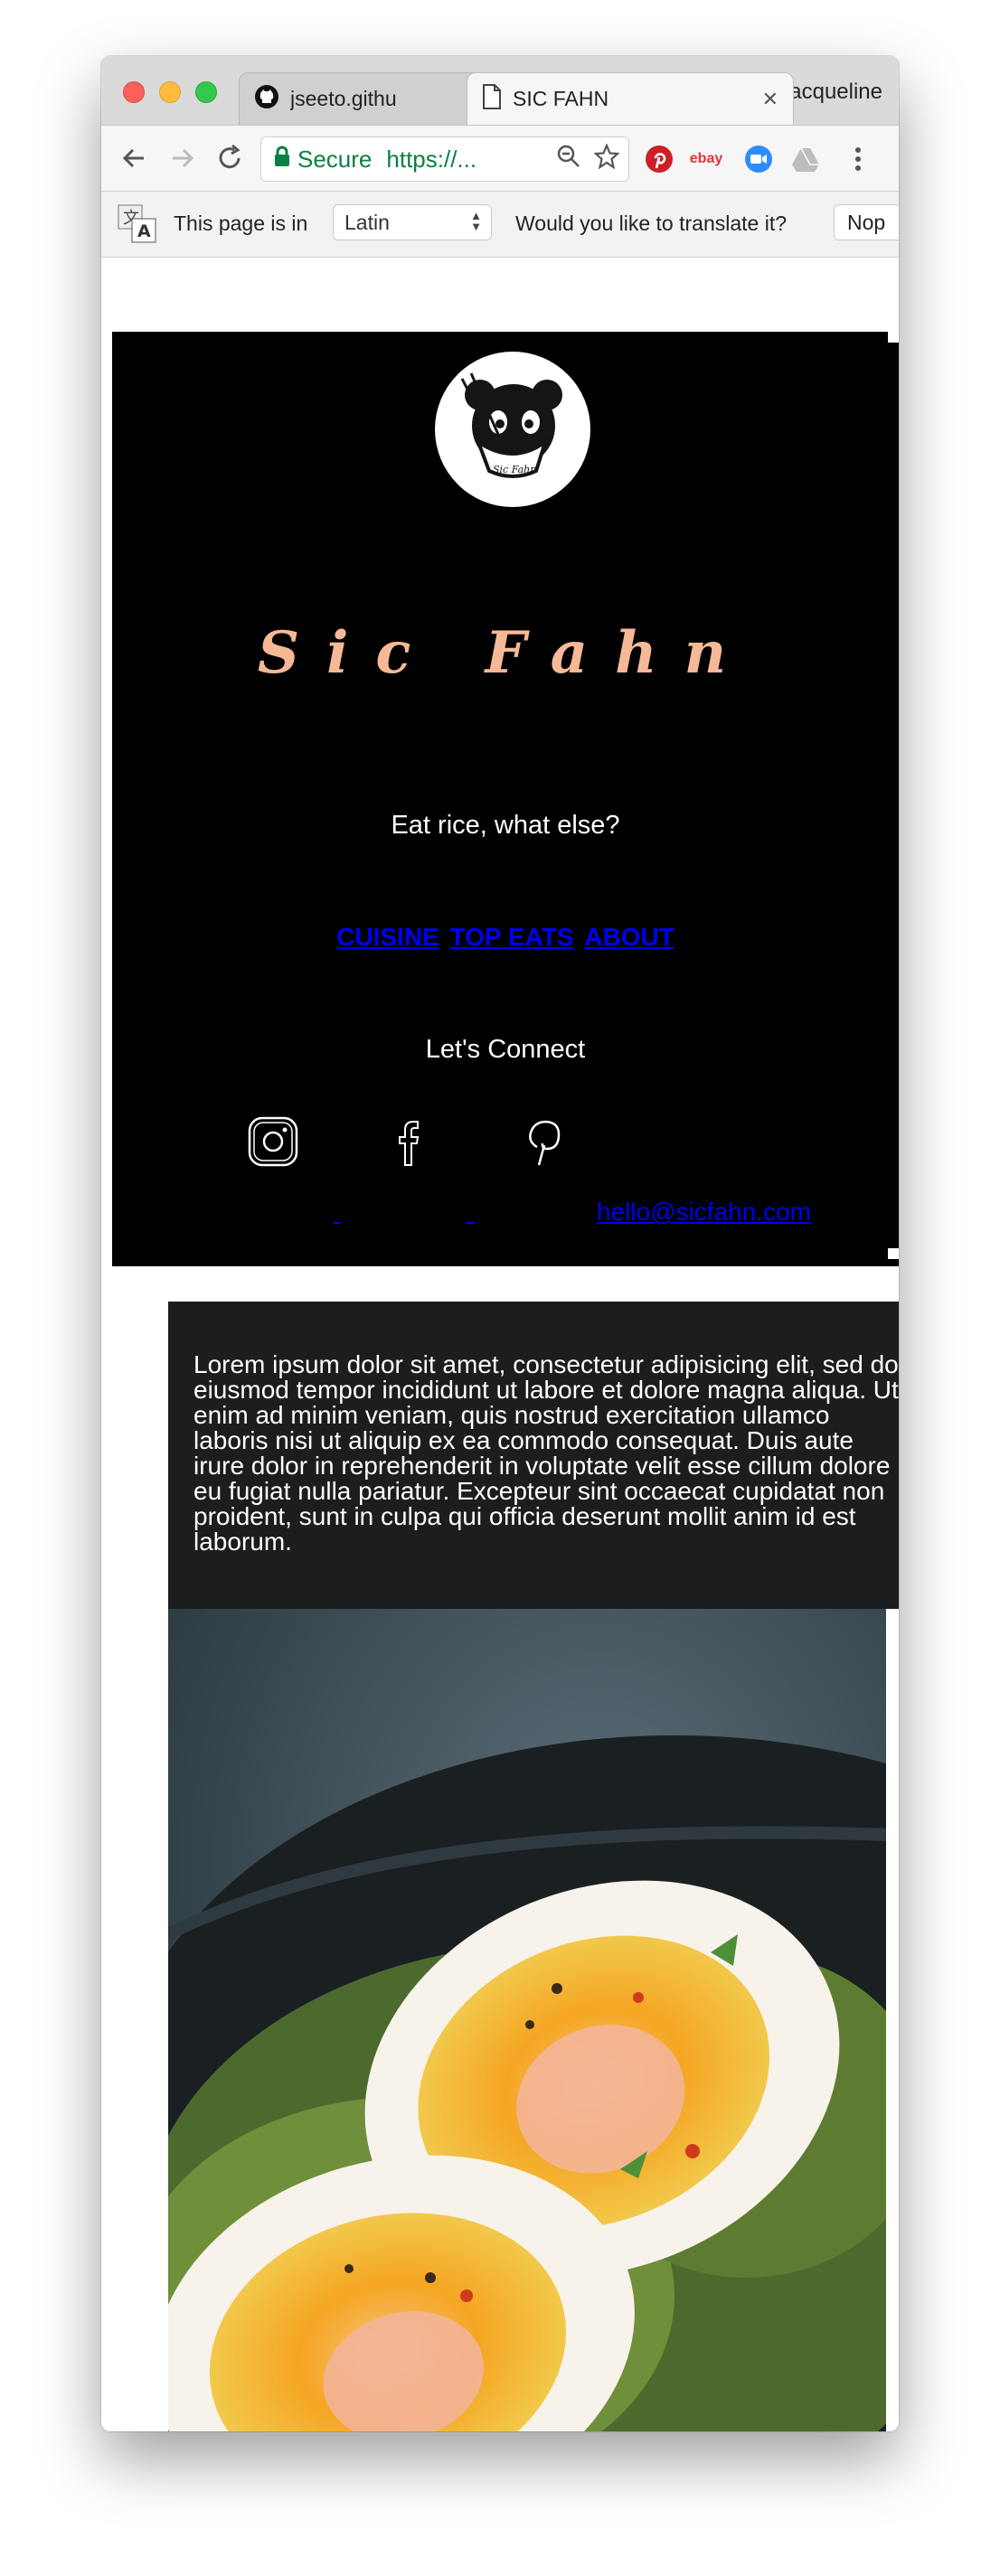 This screenshot has height=2576, width=1000. What do you see at coordinates (388, 937) in the screenshot?
I see `nav-cuisine-link: CUISINE` at bounding box center [388, 937].